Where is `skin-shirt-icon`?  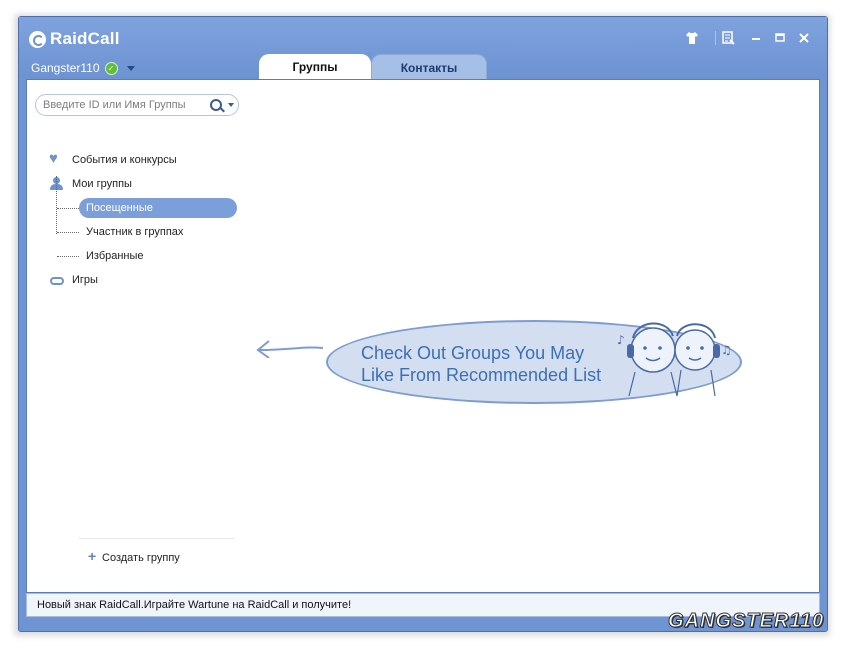
skin-shirt-icon is located at coordinates (692, 38).